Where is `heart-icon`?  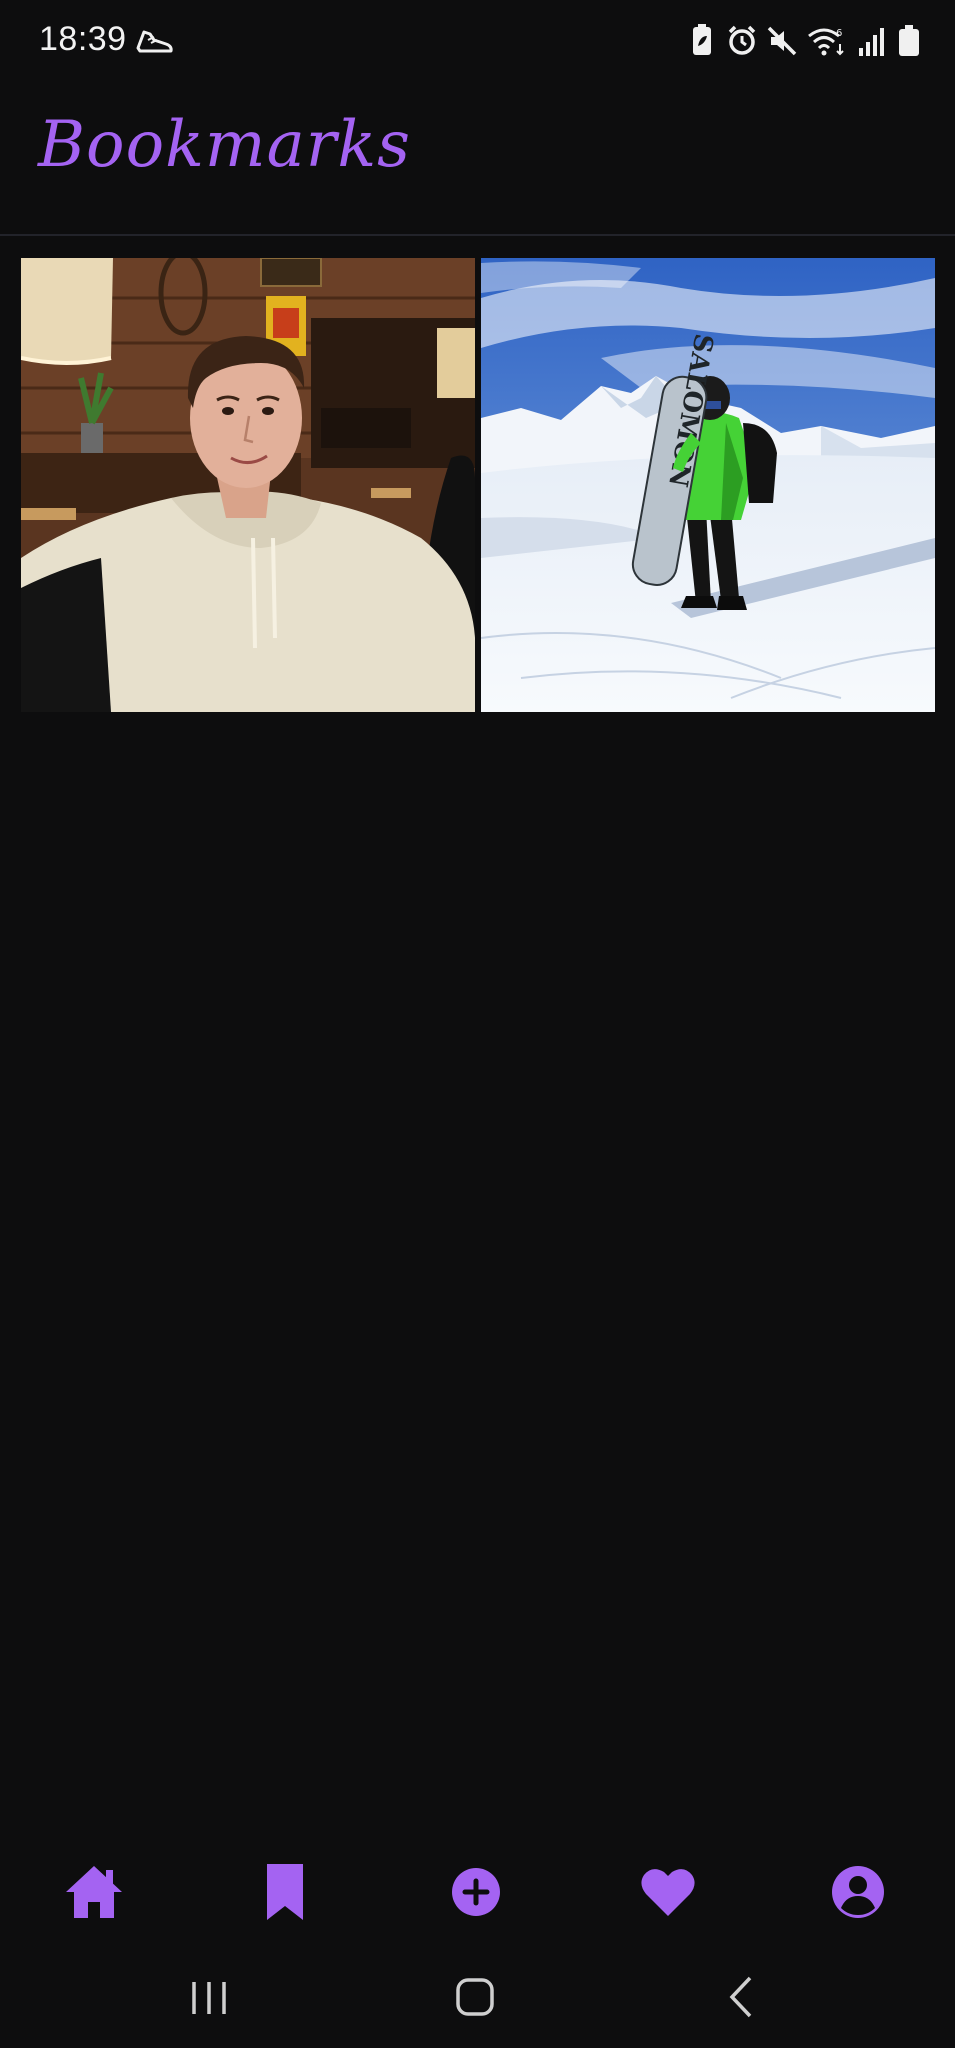 heart-icon is located at coordinates (668, 1892).